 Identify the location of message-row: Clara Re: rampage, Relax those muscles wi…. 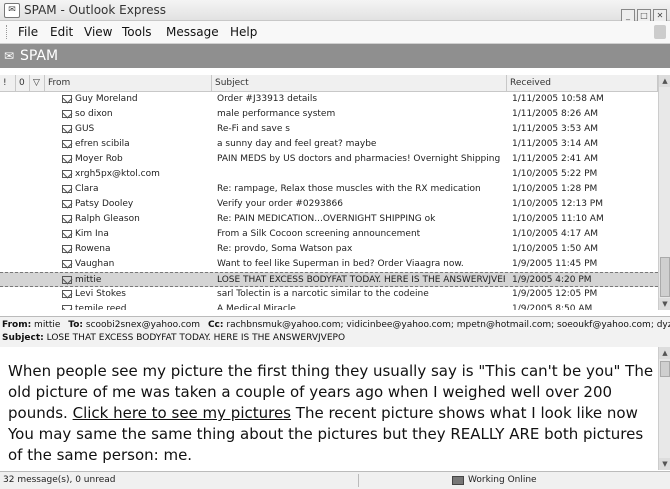
(329, 189).